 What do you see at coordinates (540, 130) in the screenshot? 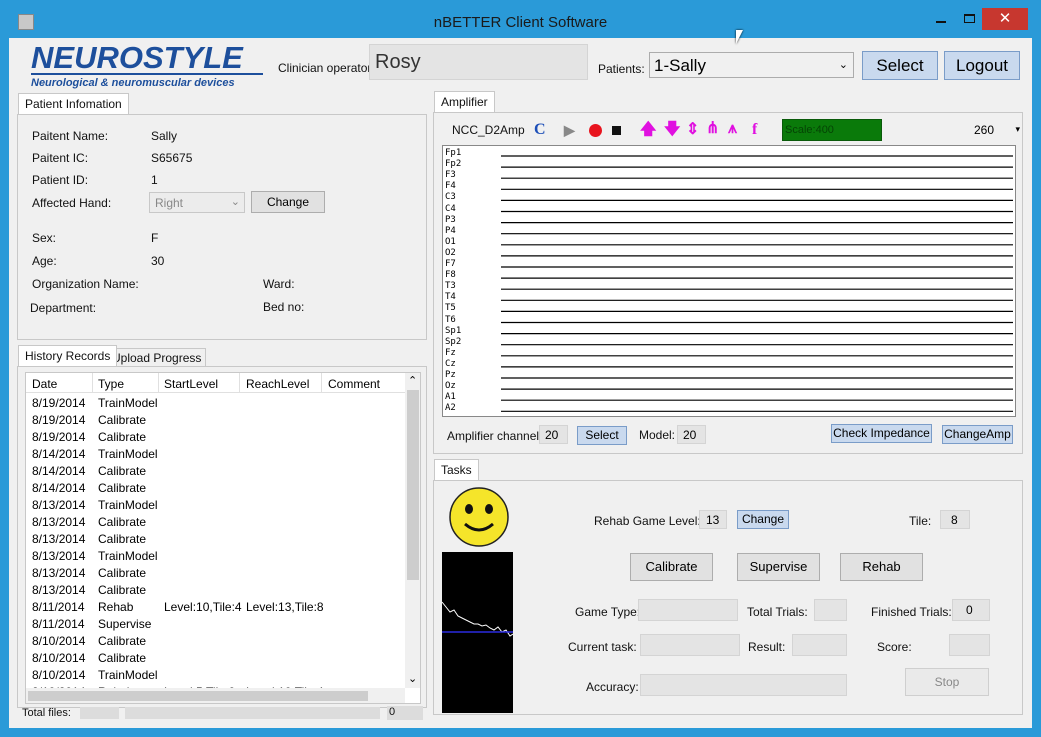
I see `refresh-icon: C` at bounding box center [540, 130].